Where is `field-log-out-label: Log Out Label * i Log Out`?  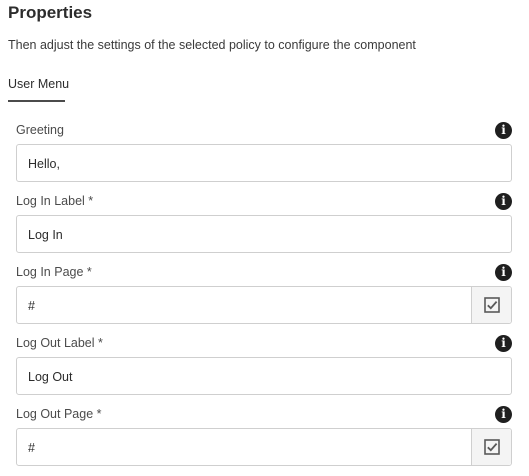 field-log-out-label: Log Out Label * i Log Out is located at coordinates (264, 365).